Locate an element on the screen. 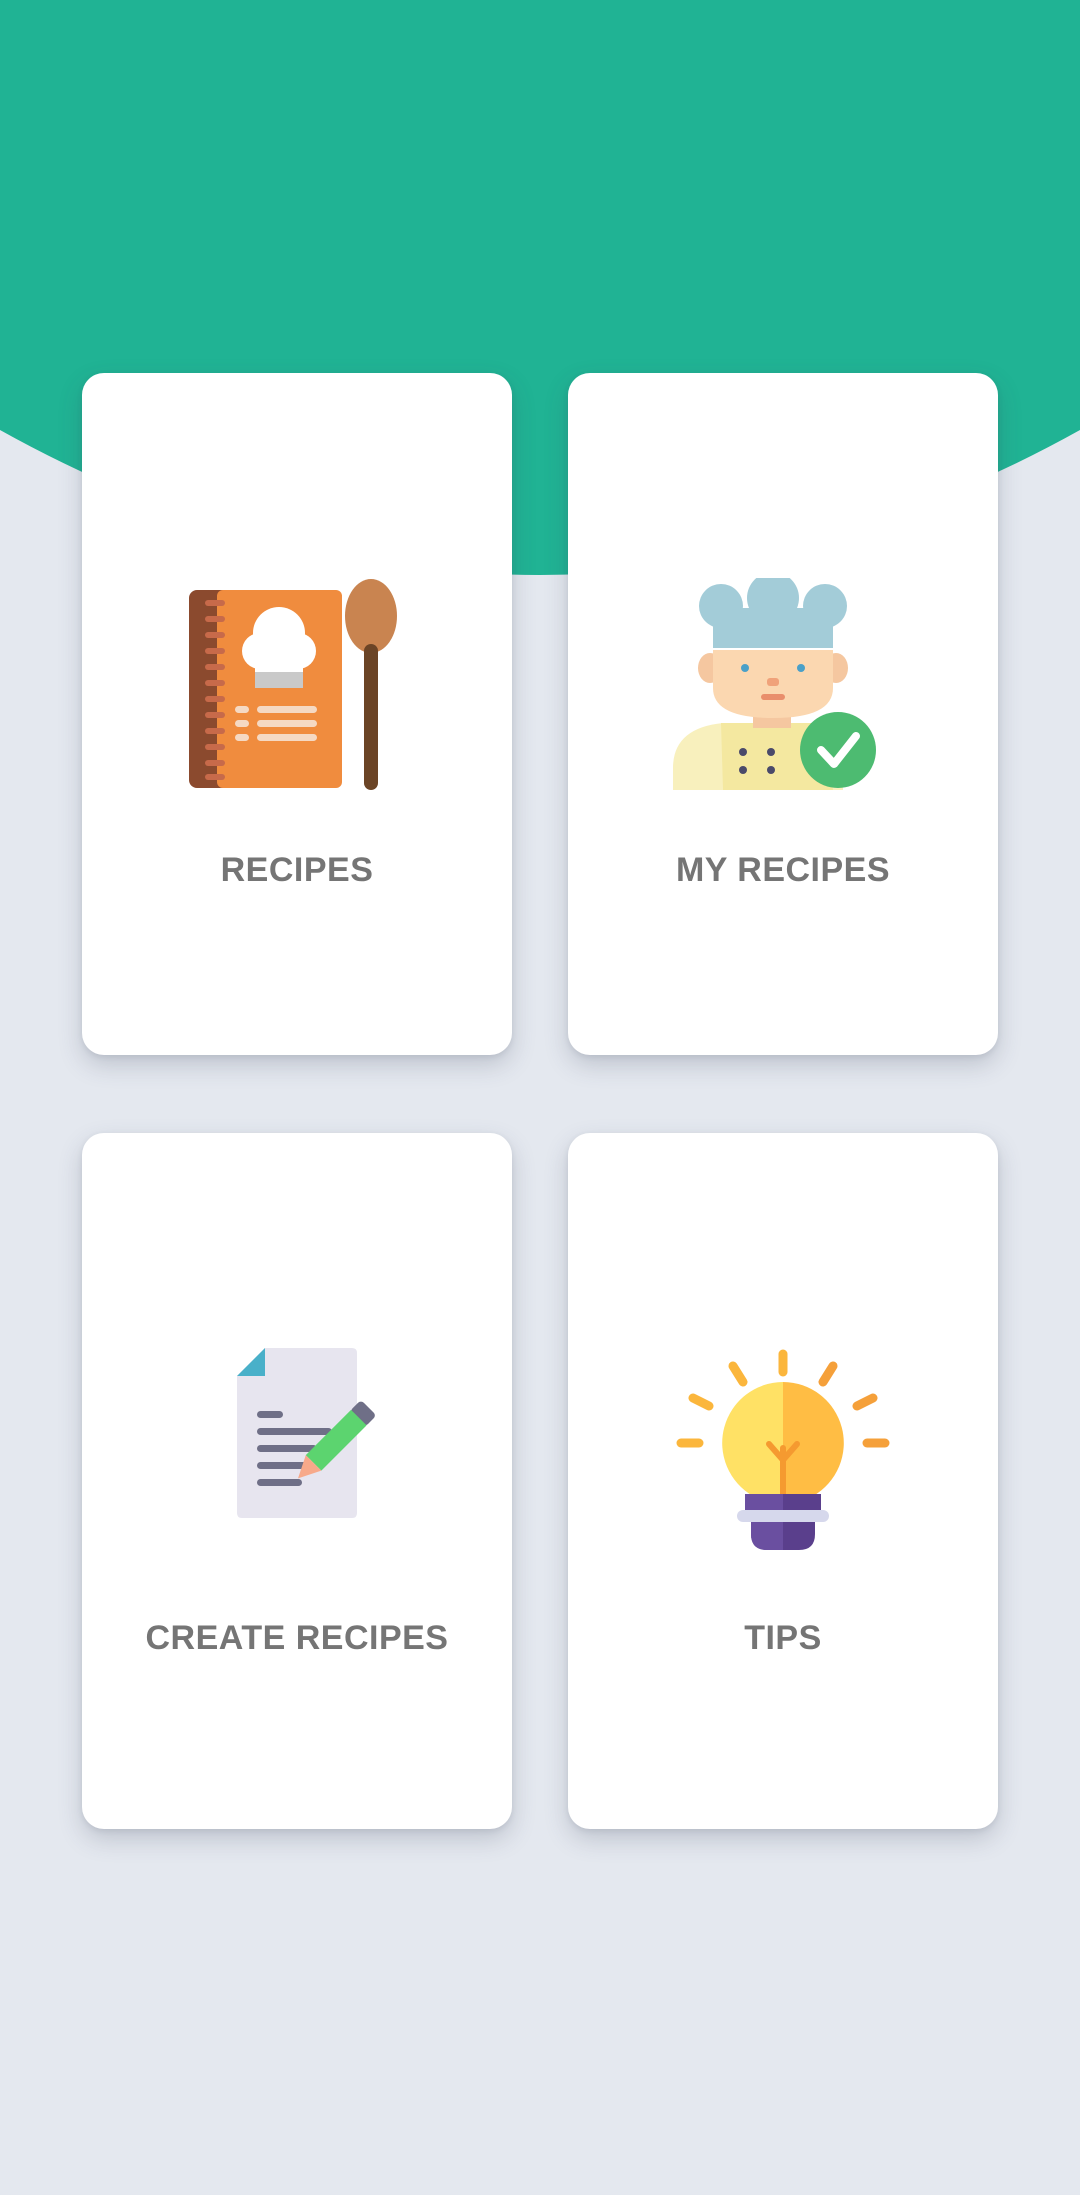 The image size is (1080, 2195). chef-verified-icon is located at coordinates (774, 684).